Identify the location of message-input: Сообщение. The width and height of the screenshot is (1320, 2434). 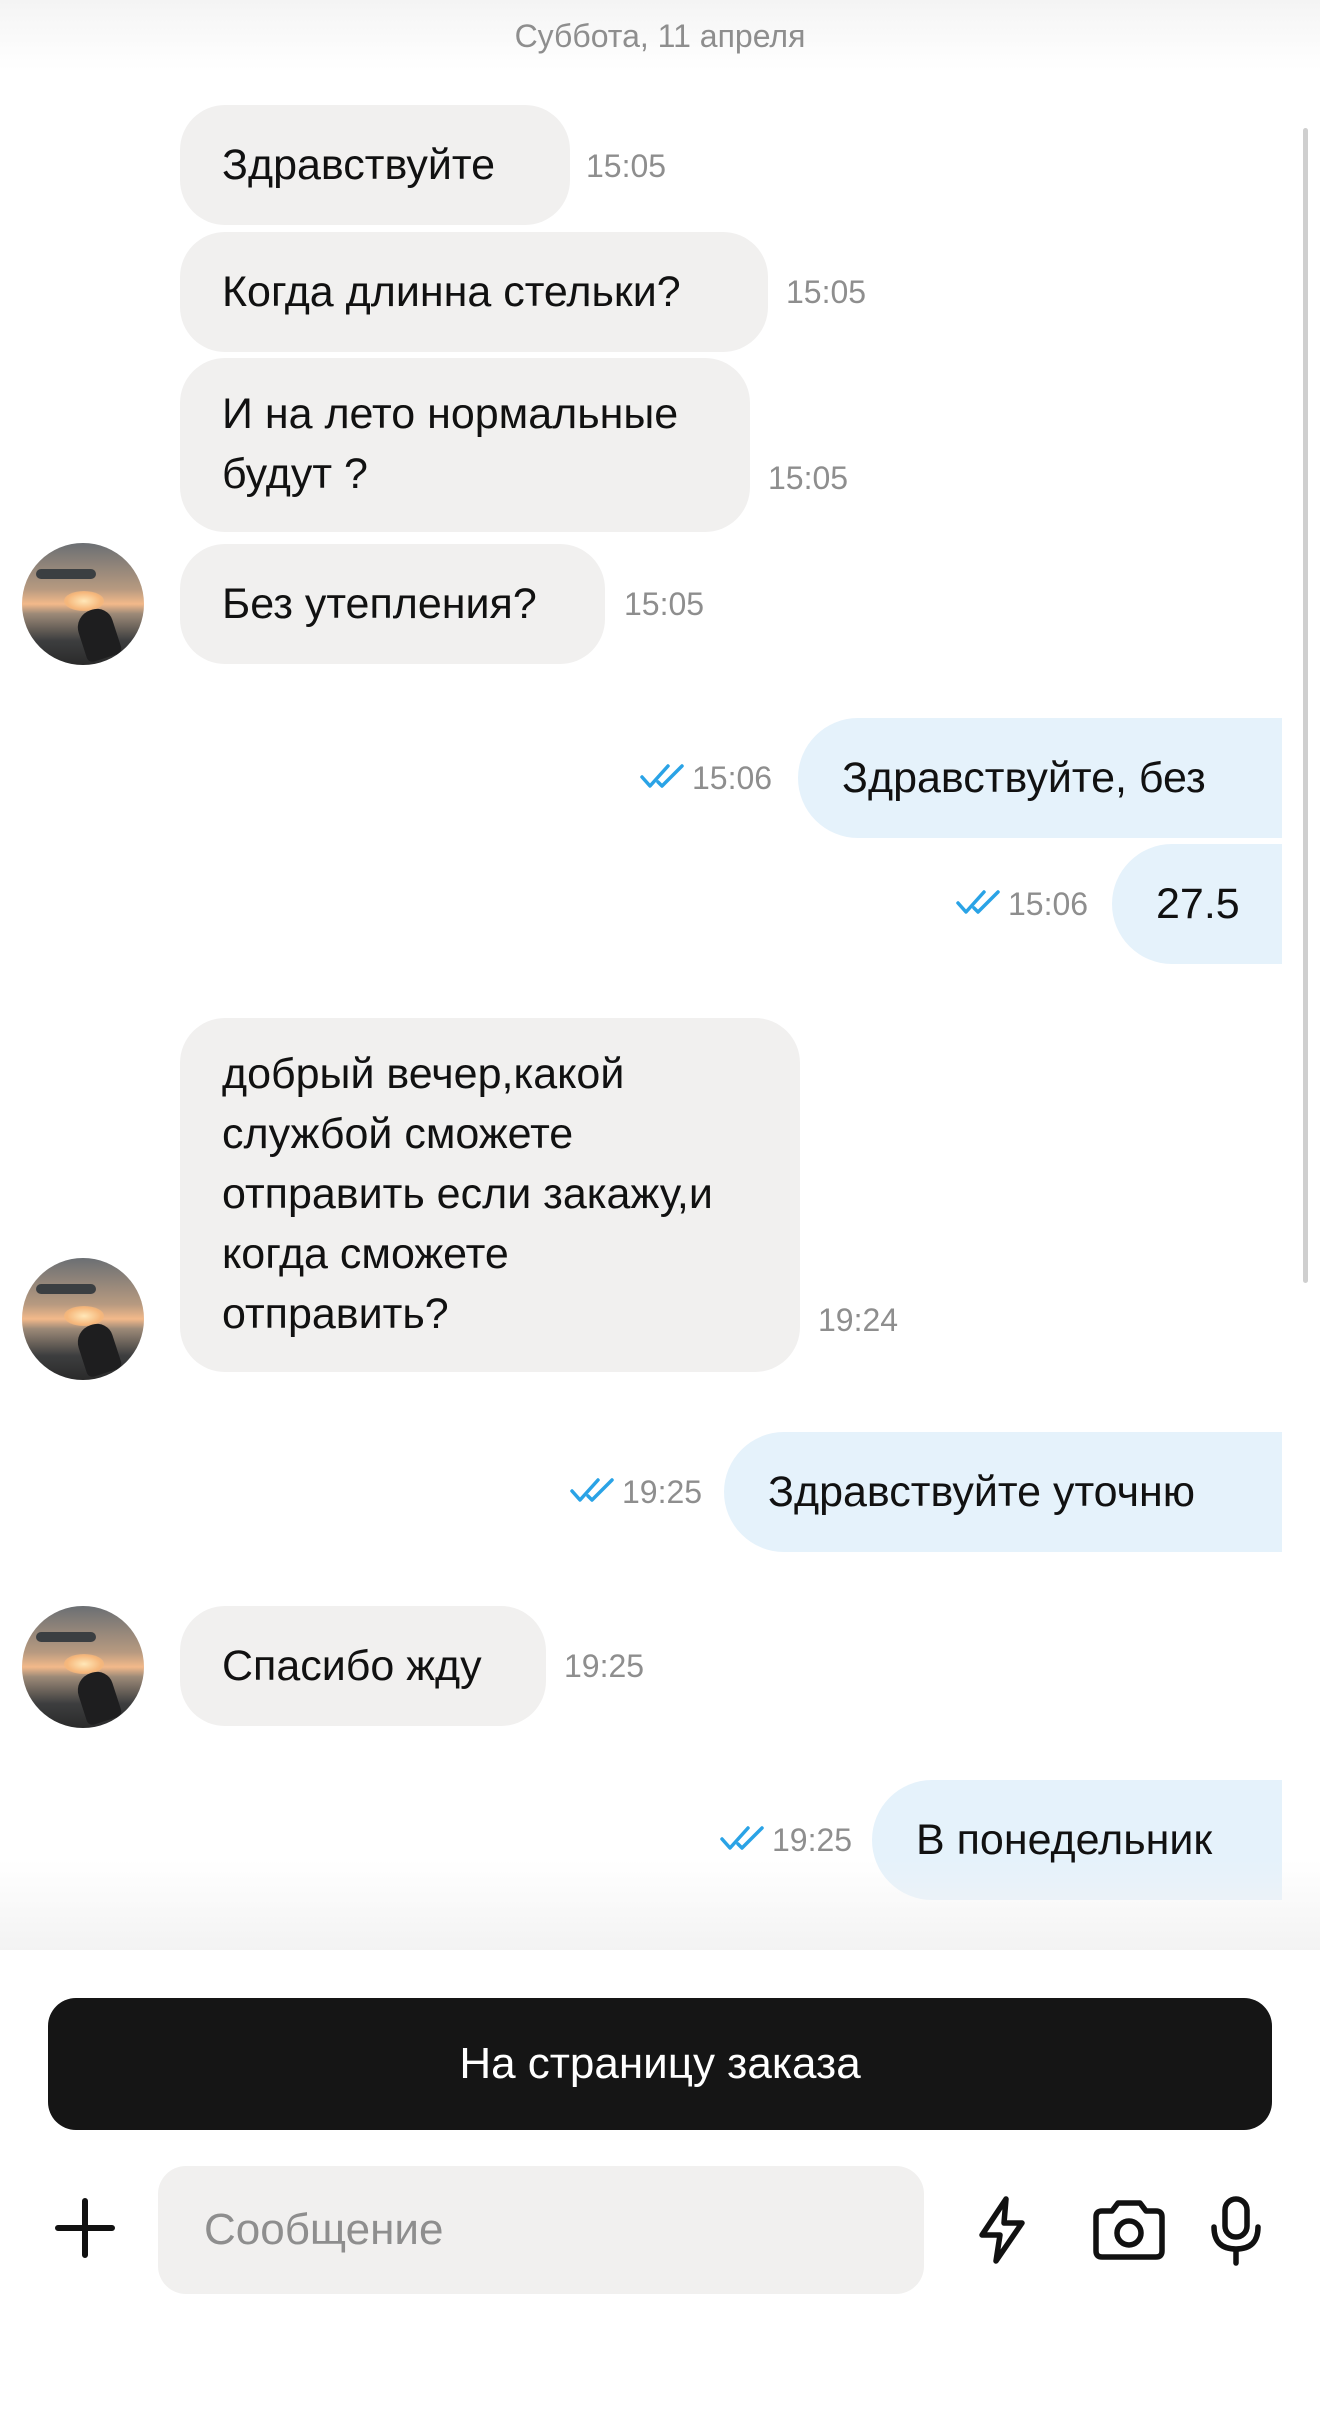
(541, 2230).